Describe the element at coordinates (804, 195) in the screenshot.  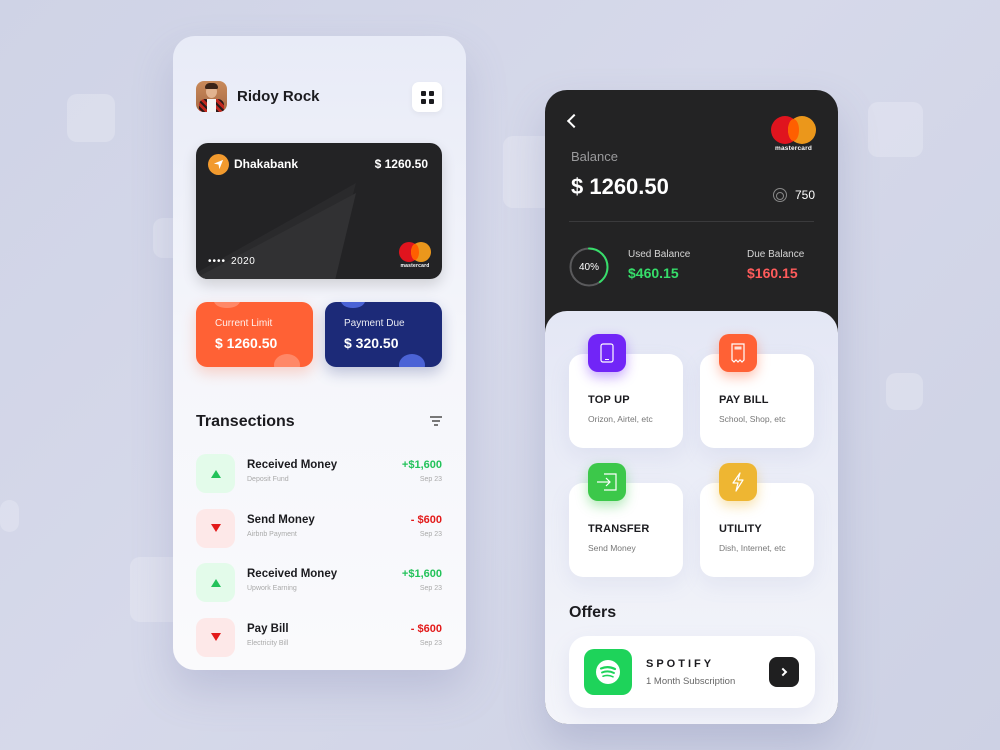
I see `points-value: 750` at that location.